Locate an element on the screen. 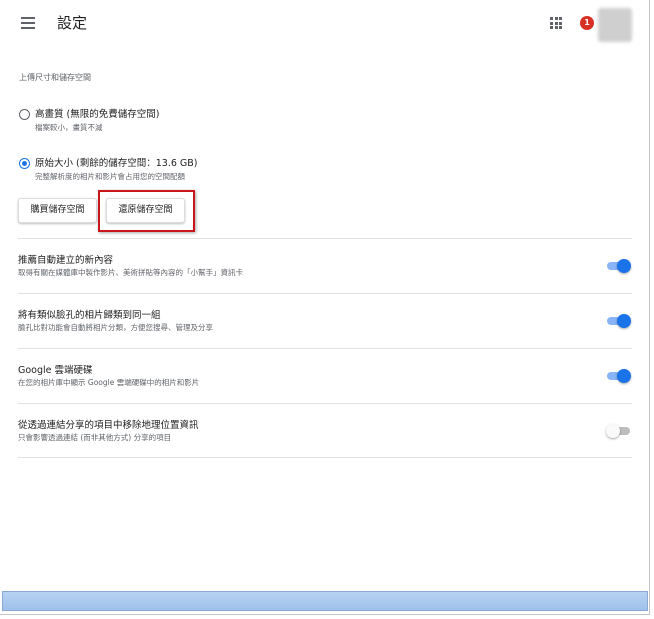  suggestions-toggle is located at coordinates (618, 266).